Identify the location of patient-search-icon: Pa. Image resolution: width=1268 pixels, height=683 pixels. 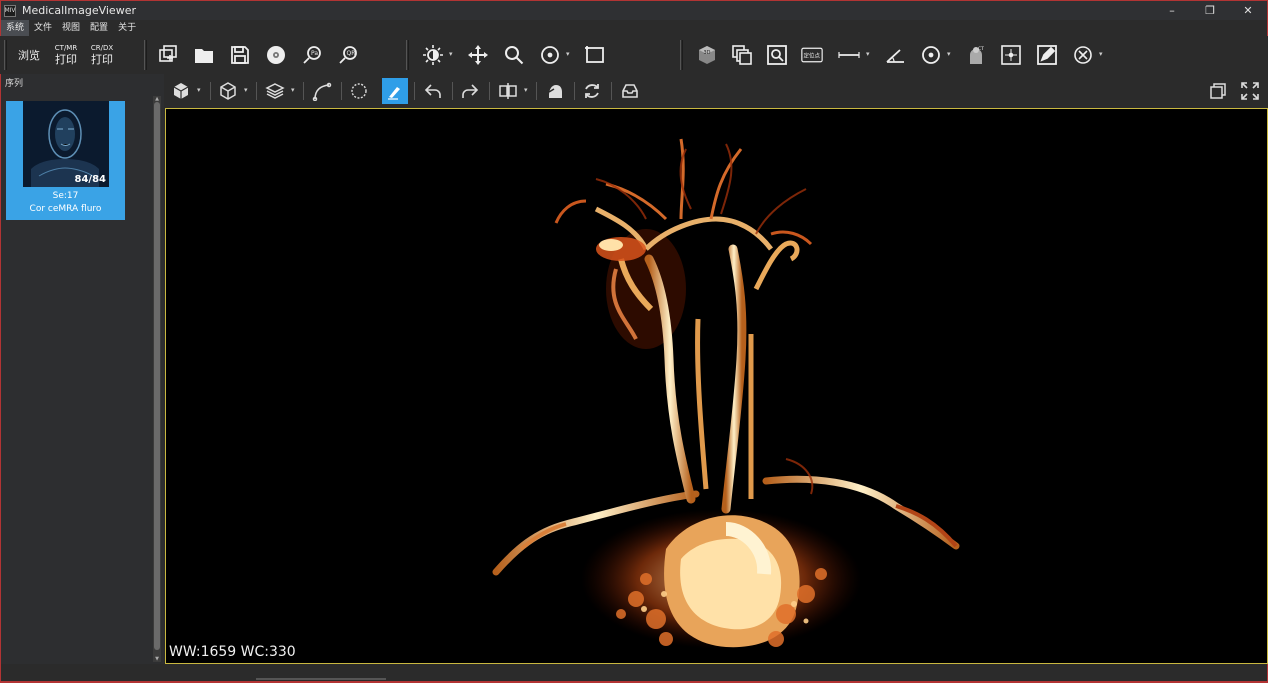
(312, 55).